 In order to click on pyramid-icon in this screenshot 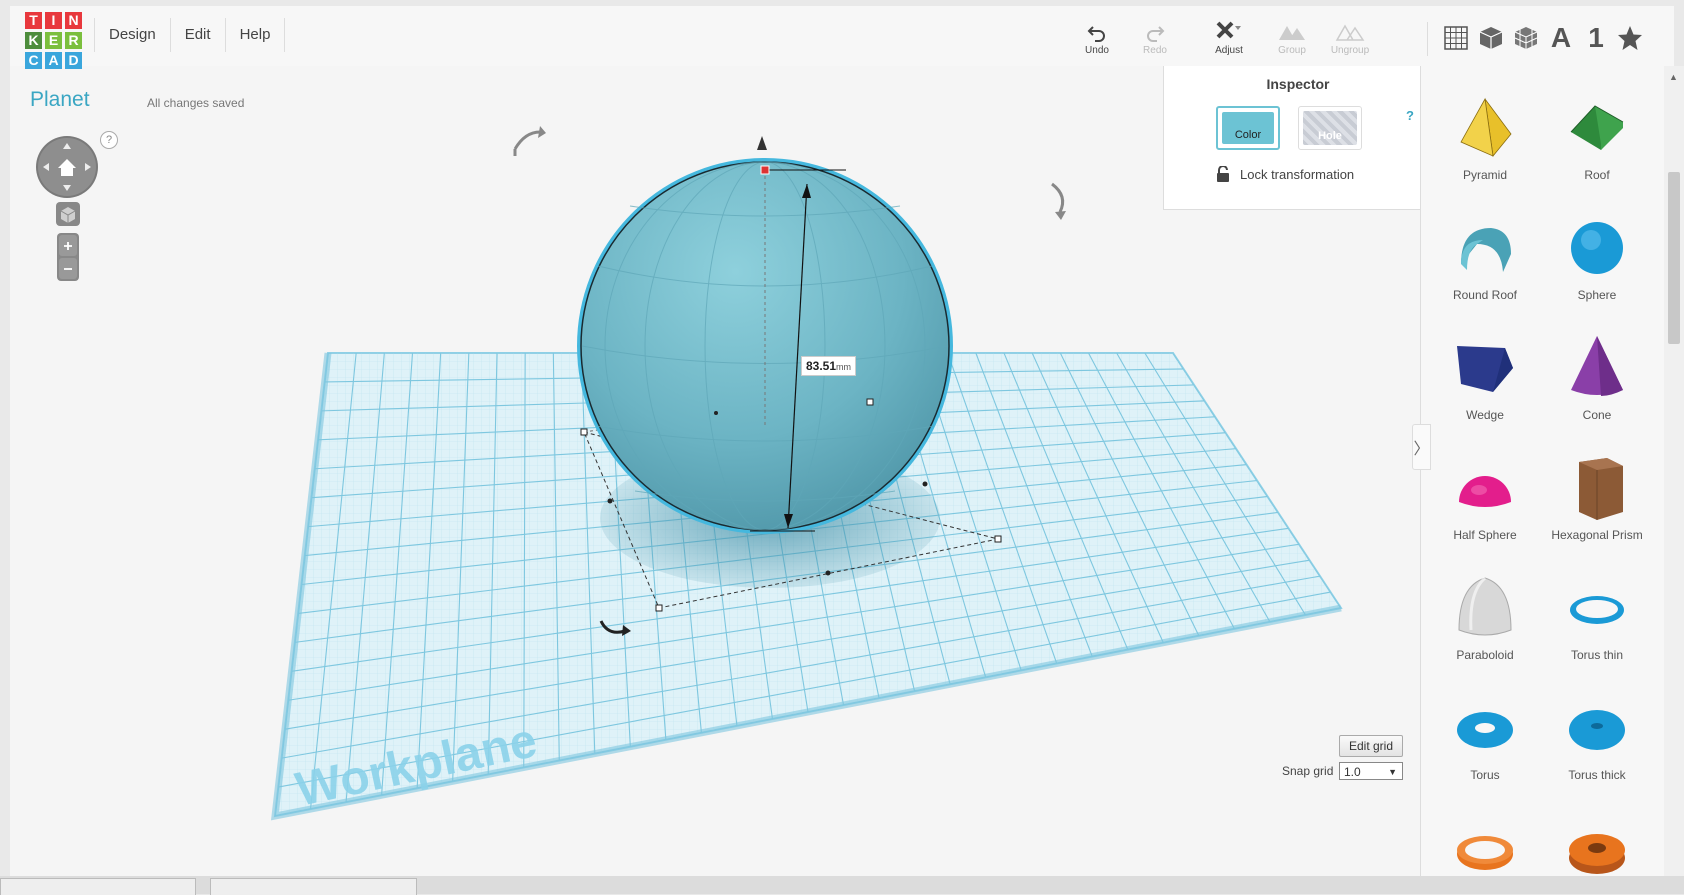, I will do `click(1486, 127)`.